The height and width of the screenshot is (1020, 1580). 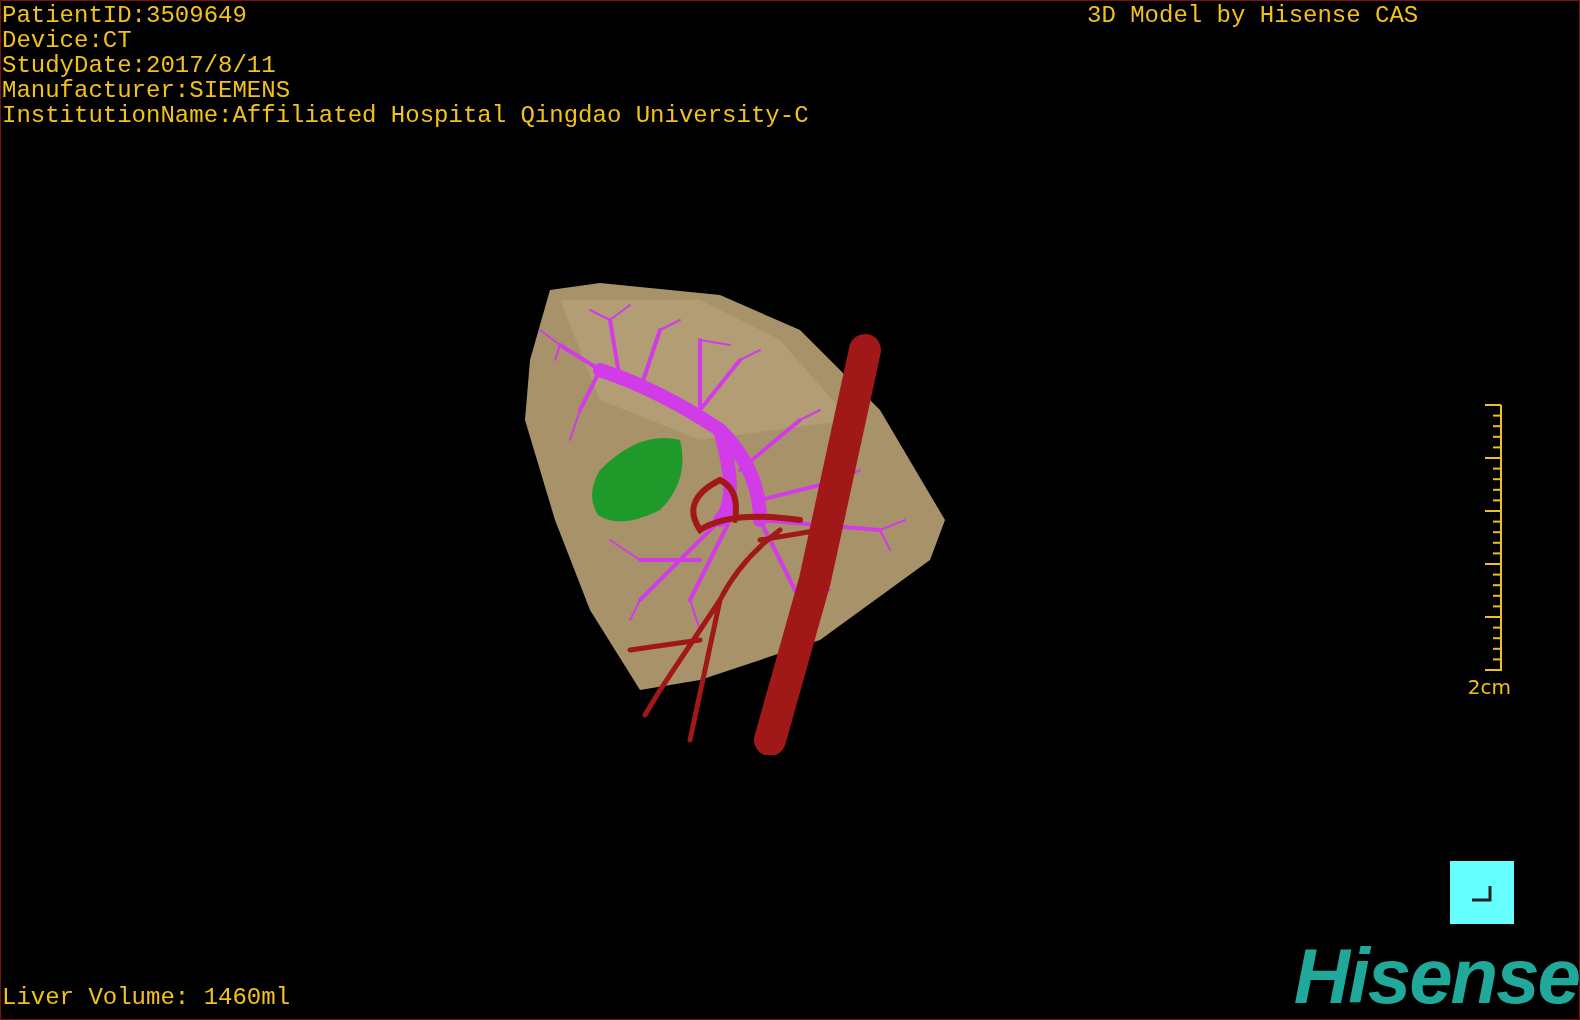 I want to click on model-title: 3D Model by Hisense CAS, so click(x=1253, y=15).